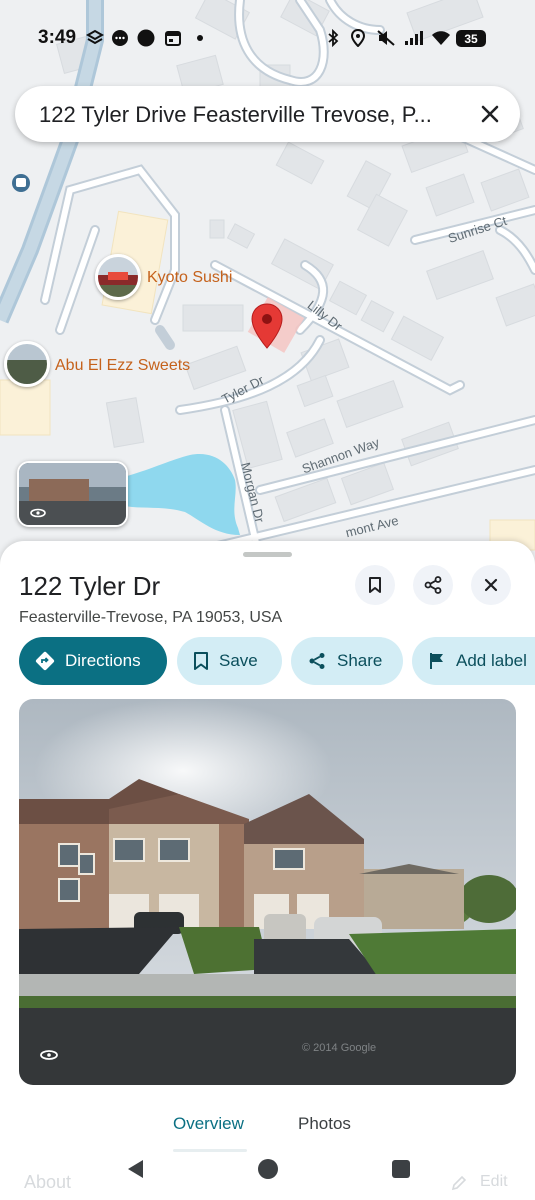 The width and height of the screenshot is (535, 1200). Describe the element at coordinates (200, 38) in the screenshot. I see `more-notifications-dot-icon` at that location.